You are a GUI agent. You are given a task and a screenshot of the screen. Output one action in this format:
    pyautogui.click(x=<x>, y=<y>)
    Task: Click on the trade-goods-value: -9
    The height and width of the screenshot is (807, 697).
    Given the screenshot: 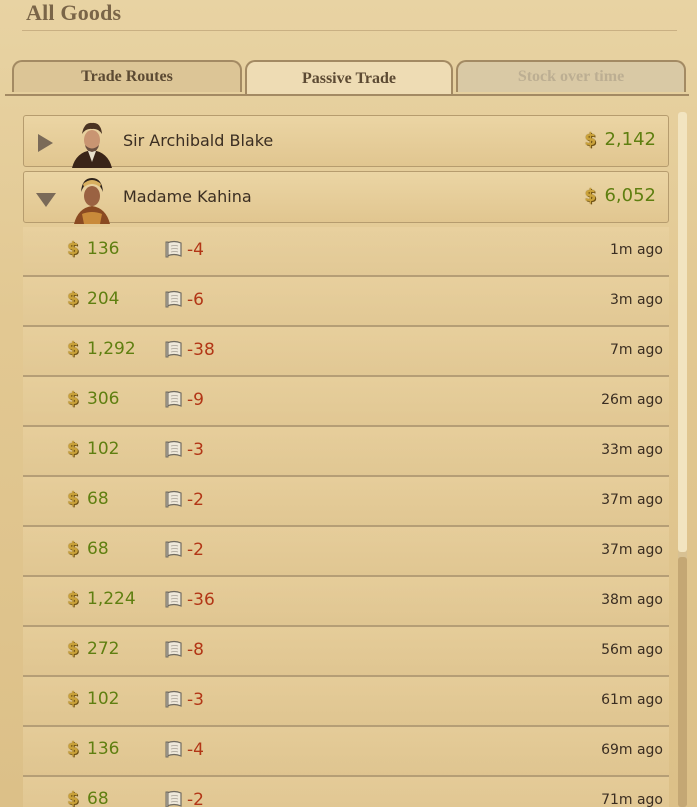 What is the action you would take?
    pyautogui.click(x=195, y=400)
    